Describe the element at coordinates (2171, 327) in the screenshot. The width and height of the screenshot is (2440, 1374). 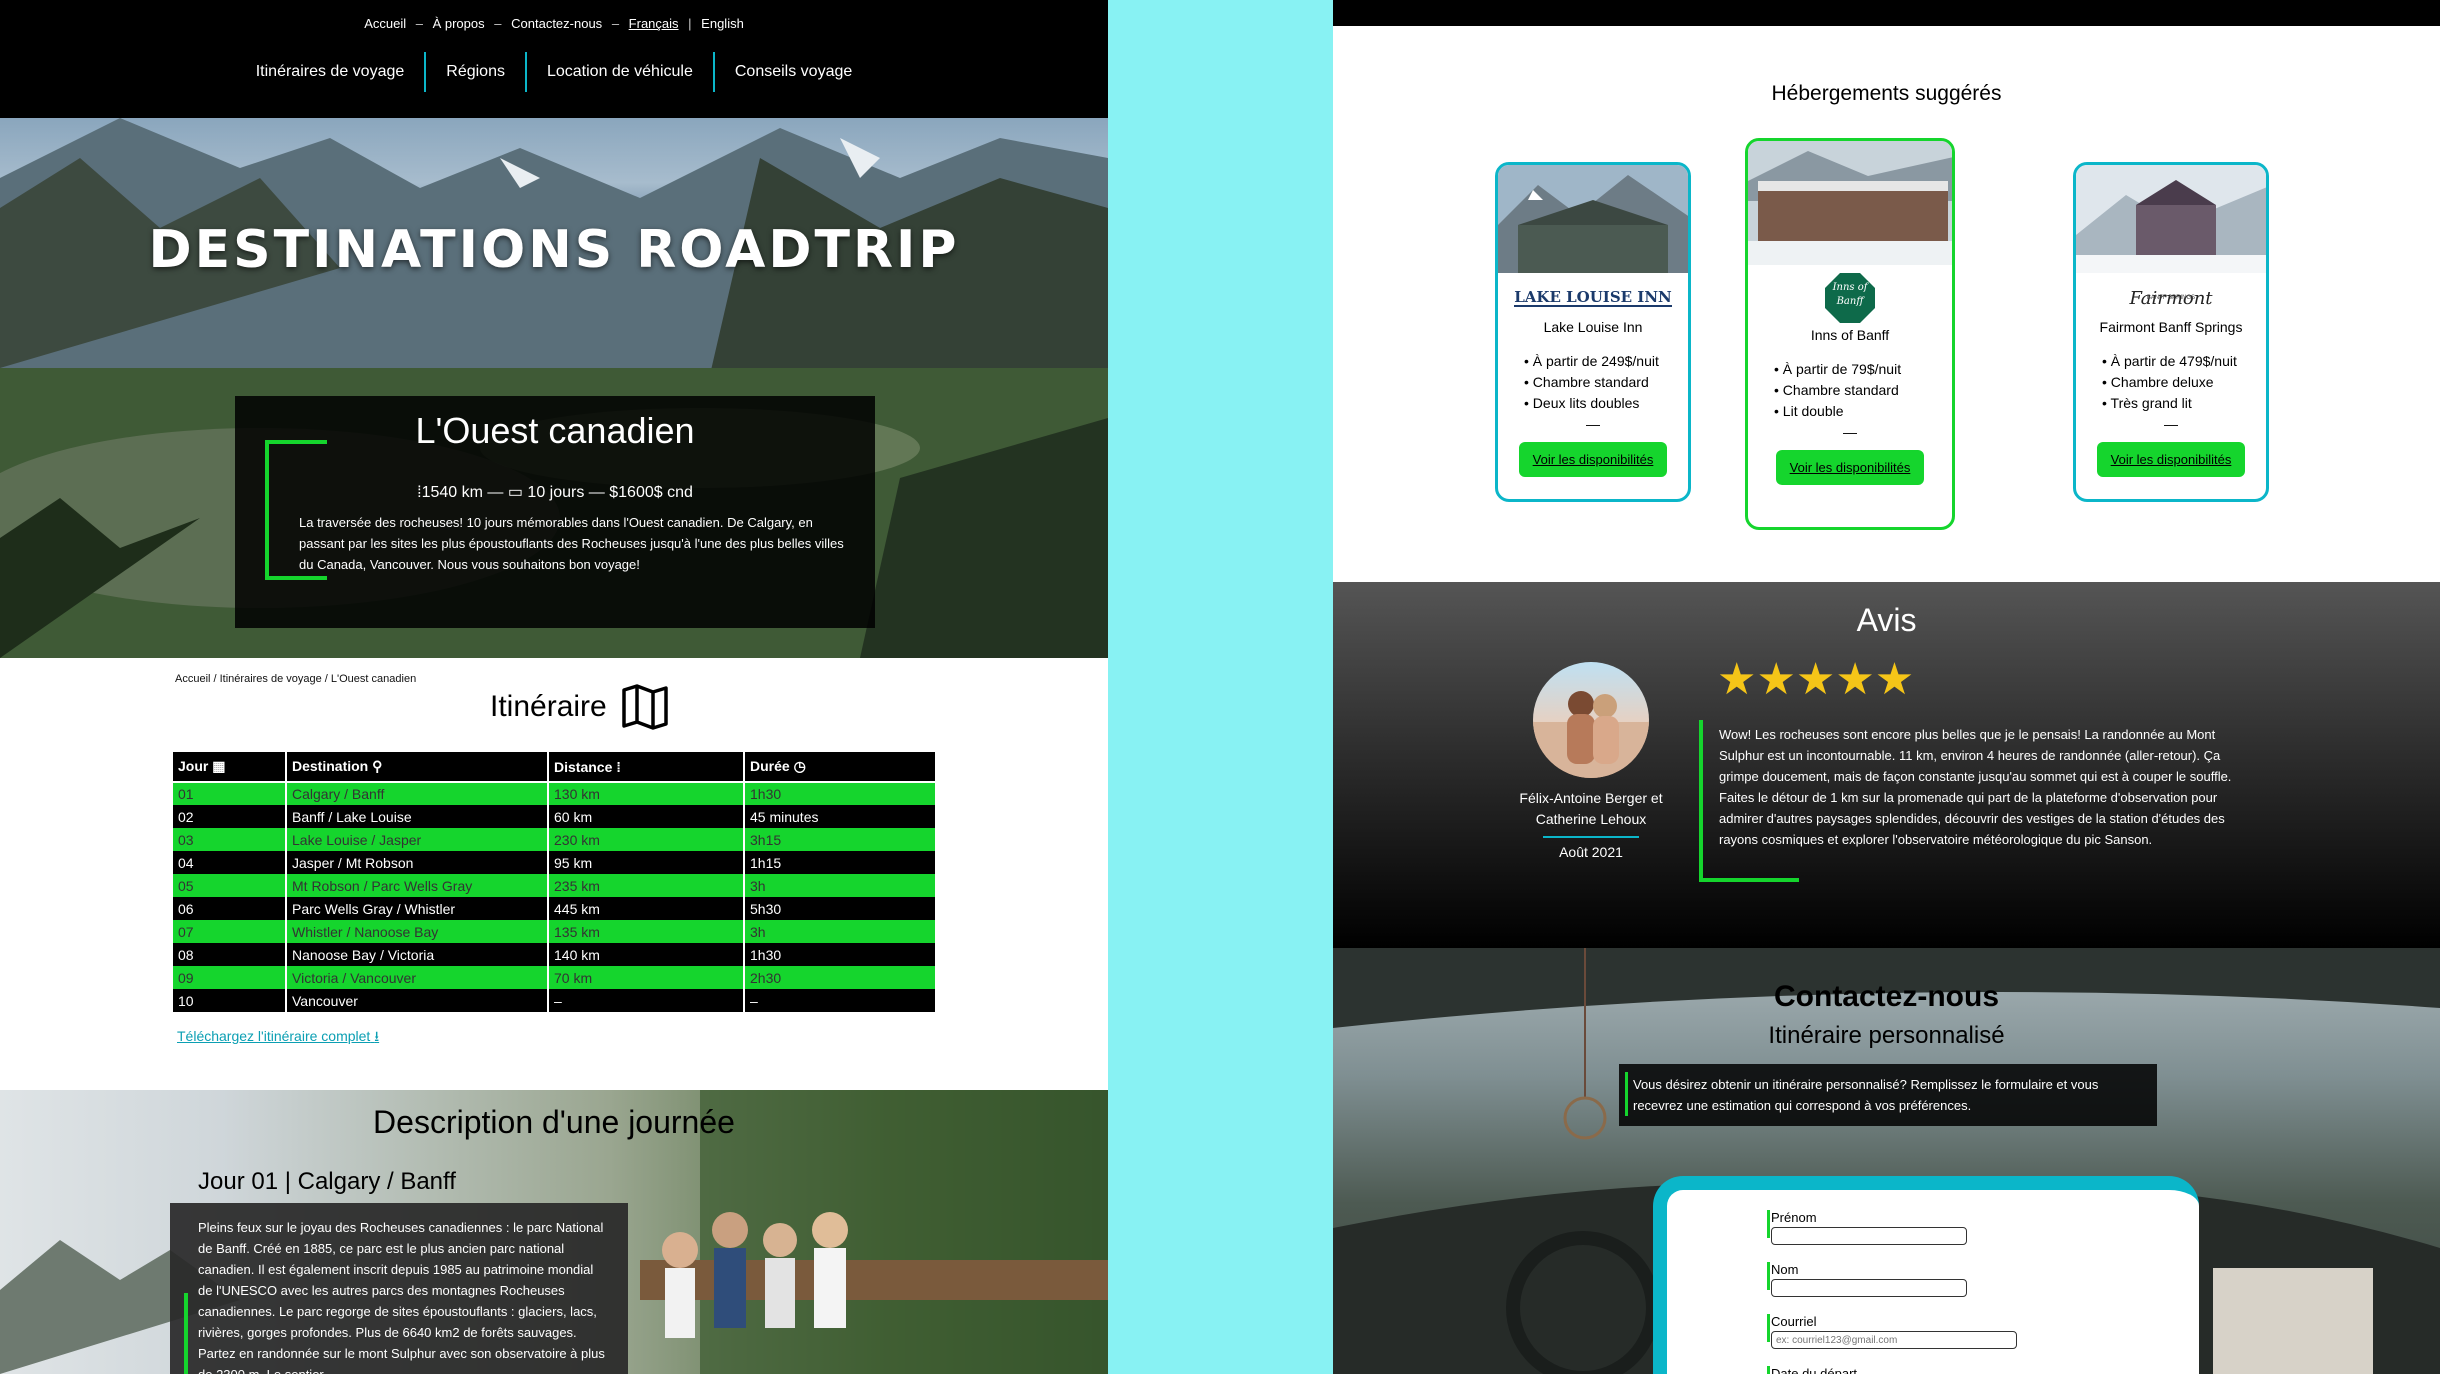
I see `hotel-name: Fairmont Banff Springs` at that location.